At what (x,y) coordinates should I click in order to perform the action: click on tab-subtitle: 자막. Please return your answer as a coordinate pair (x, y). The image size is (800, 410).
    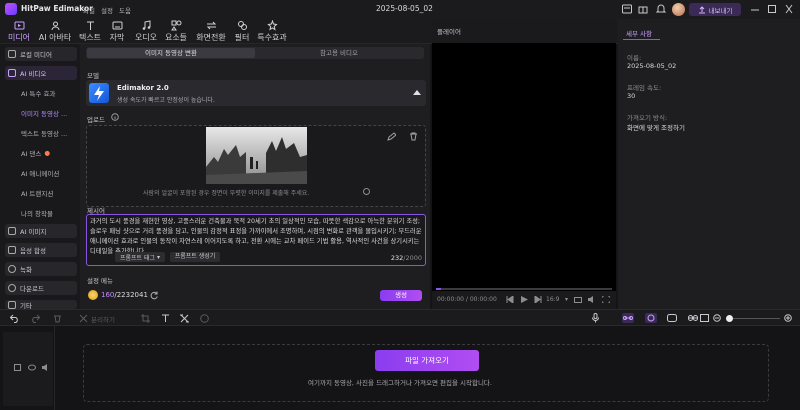
    Looking at the image, I should click on (117, 31).